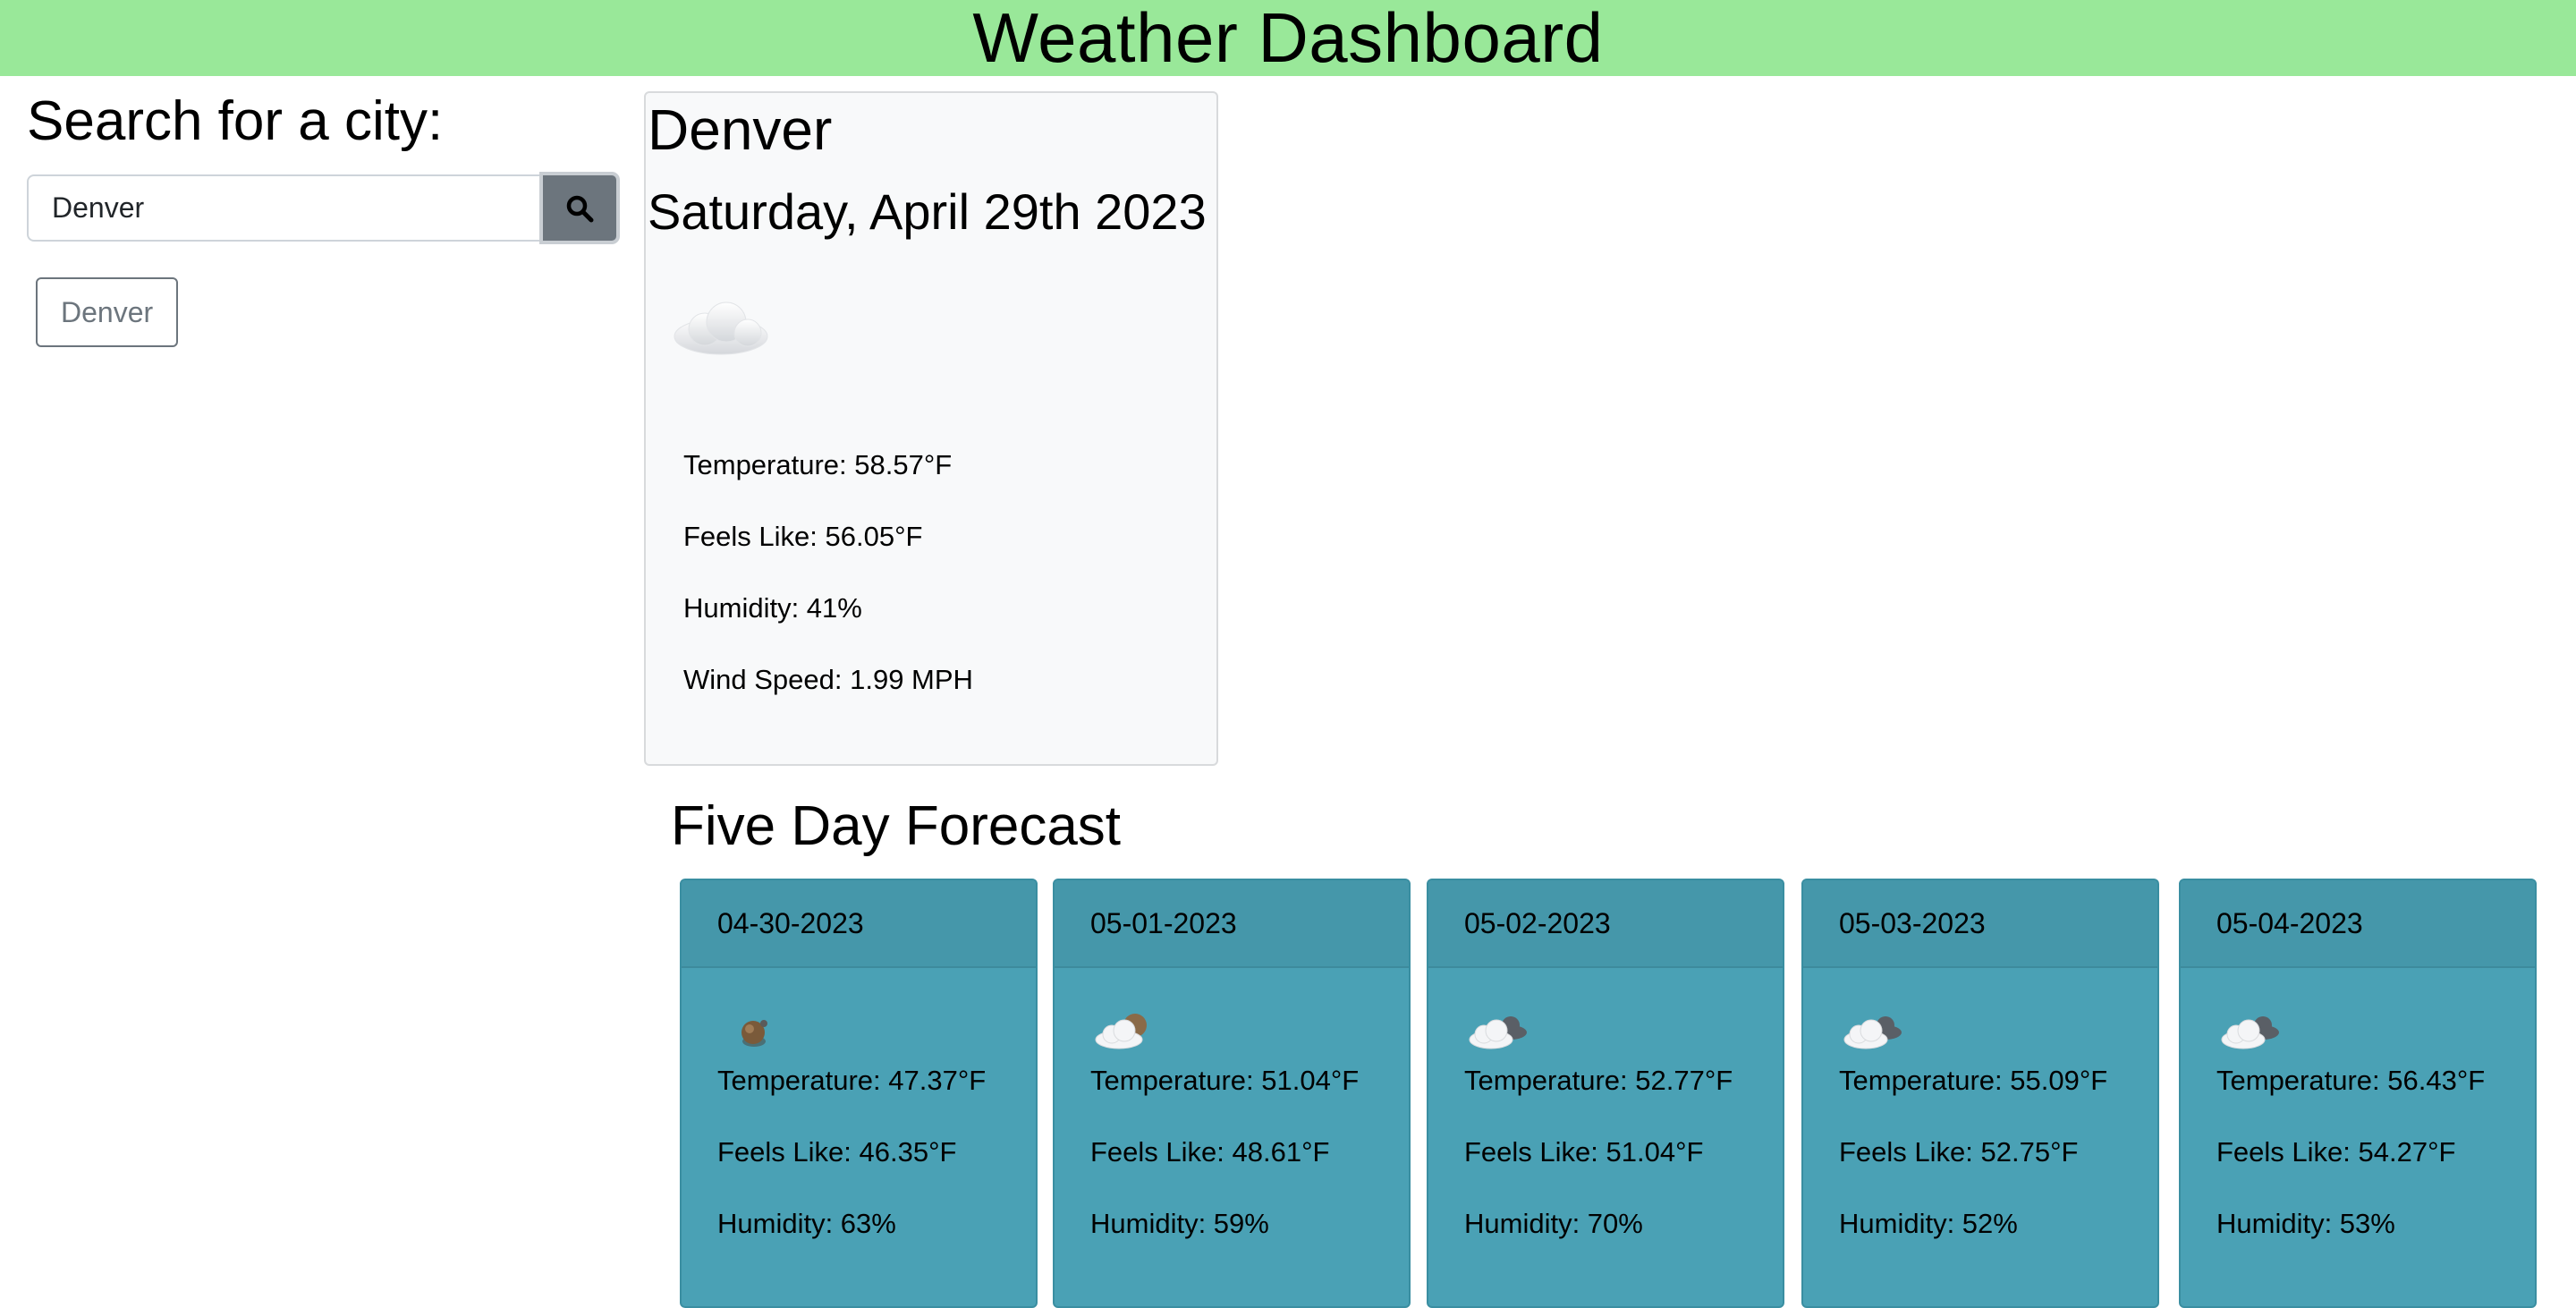  I want to click on forecast-humidity: Humidity: 63%, so click(806, 1223).